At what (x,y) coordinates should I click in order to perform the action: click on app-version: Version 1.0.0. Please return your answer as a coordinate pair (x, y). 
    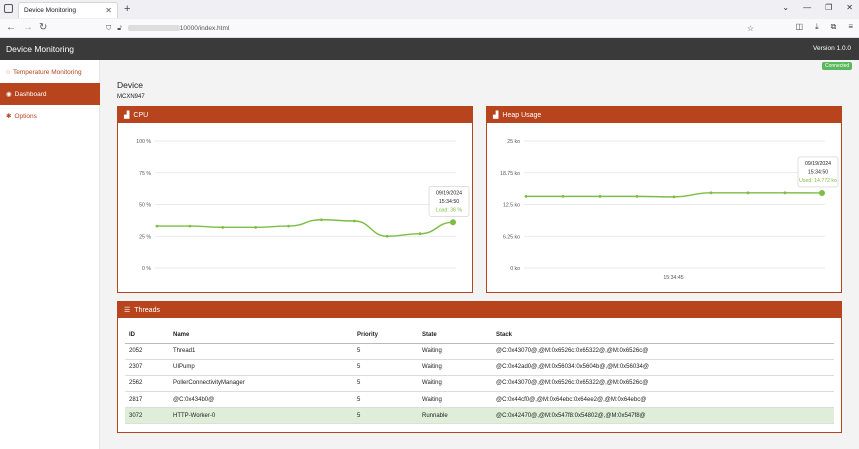
    Looking at the image, I should click on (832, 48).